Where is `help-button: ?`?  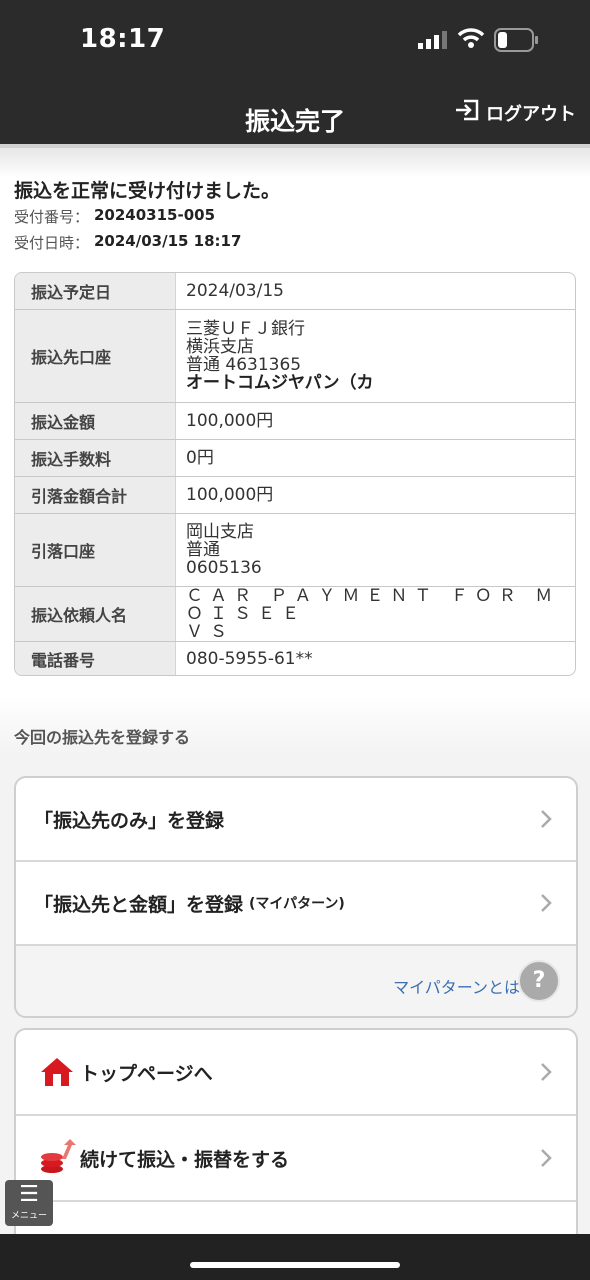 help-button: ? is located at coordinates (539, 981).